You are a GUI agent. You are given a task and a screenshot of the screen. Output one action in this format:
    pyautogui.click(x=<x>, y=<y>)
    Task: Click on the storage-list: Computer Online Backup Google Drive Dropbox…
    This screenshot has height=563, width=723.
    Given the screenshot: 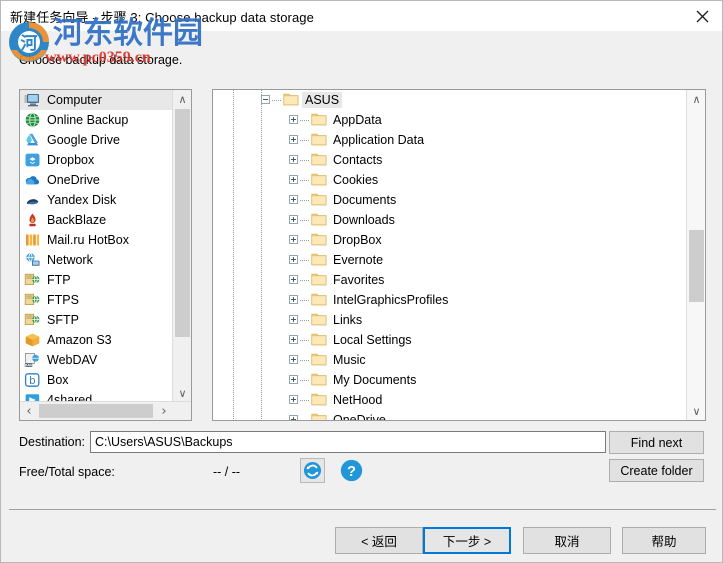 What is the action you would take?
    pyautogui.click(x=96, y=246)
    